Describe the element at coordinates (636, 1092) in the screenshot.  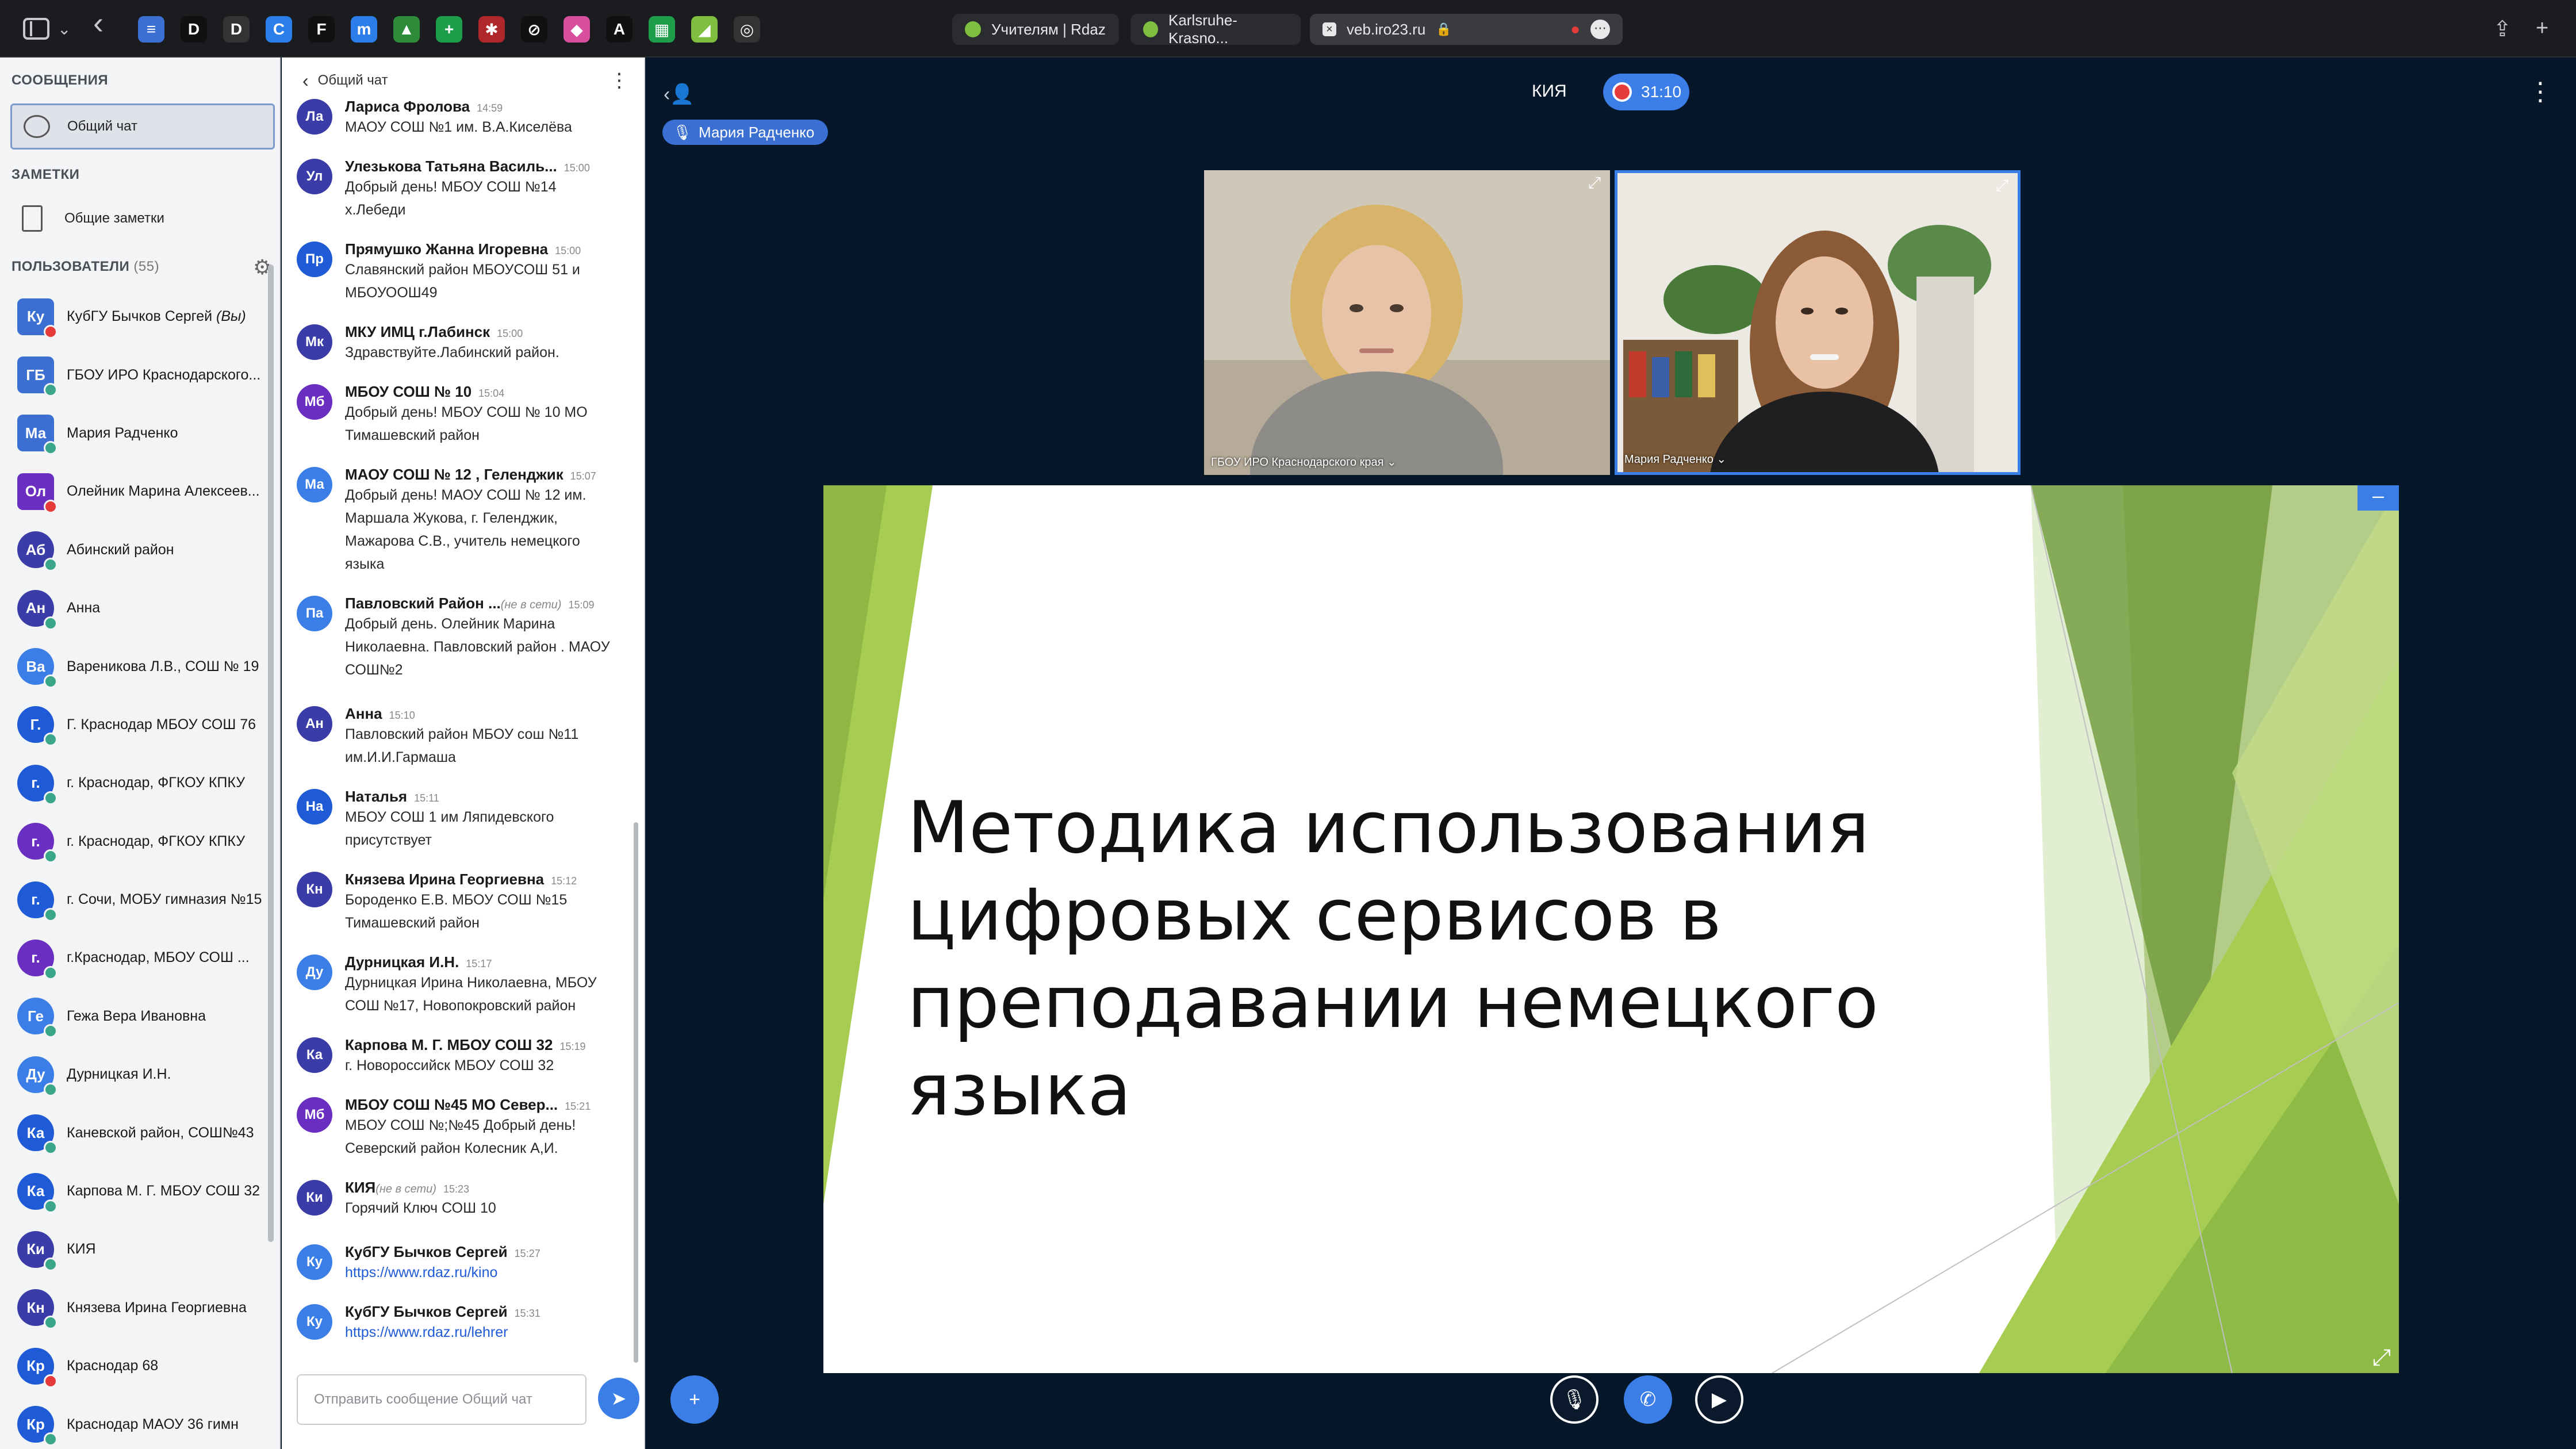
I see `chat-scrollbar` at that location.